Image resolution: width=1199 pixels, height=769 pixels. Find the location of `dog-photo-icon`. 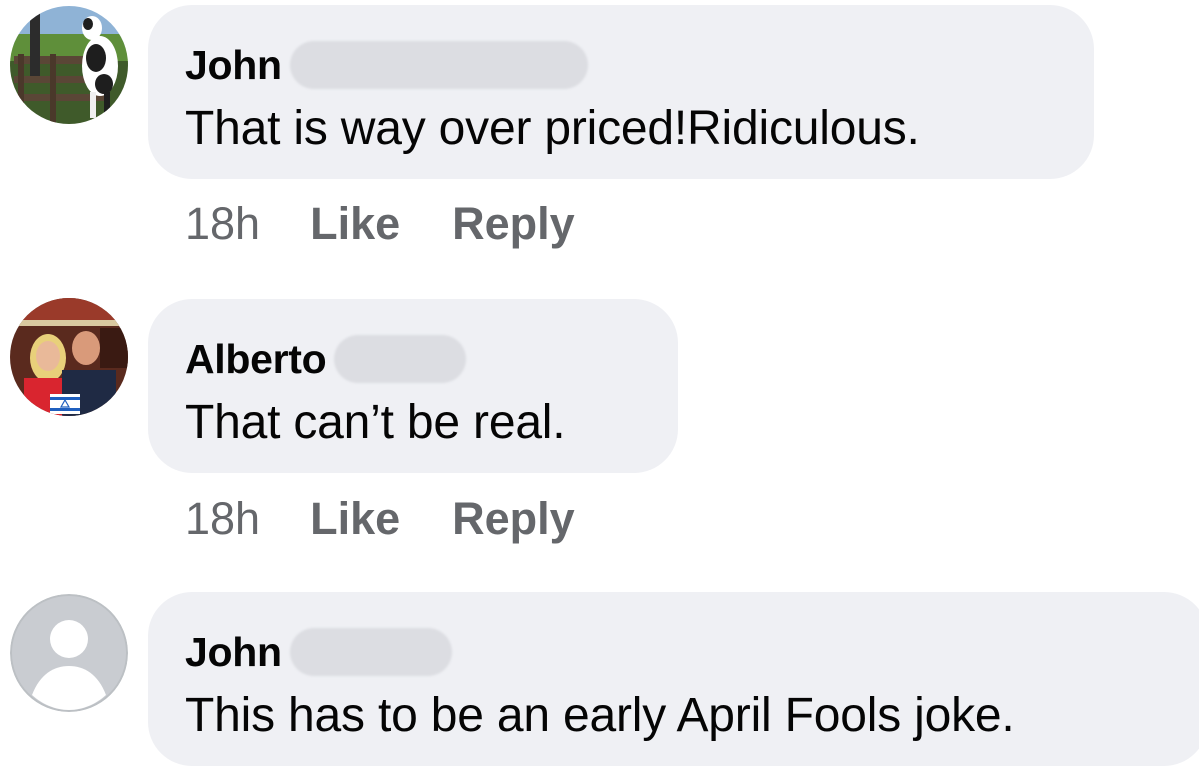

dog-photo-icon is located at coordinates (69, 65).